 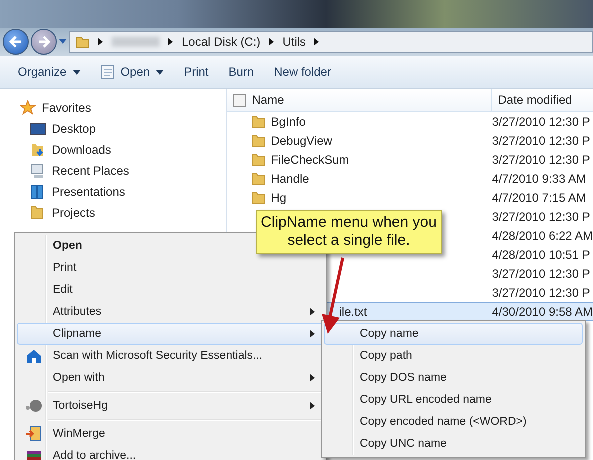 What do you see at coordinates (453, 378) in the screenshot?
I see `menu-item: Copy DOS name` at bounding box center [453, 378].